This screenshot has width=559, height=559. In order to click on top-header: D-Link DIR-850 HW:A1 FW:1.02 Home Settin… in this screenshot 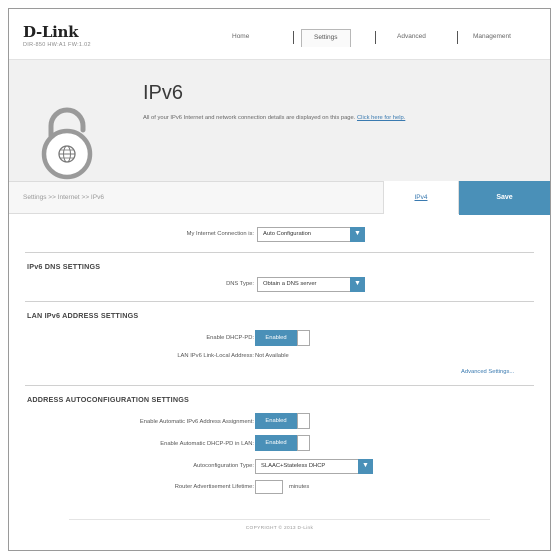, I will do `click(279, 34)`.